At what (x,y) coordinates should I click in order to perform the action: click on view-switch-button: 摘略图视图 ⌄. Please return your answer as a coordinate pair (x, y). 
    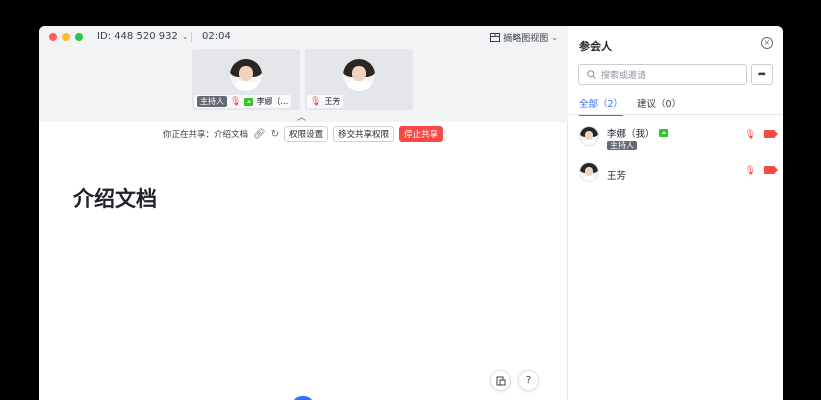
    Looking at the image, I should click on (524, 37).